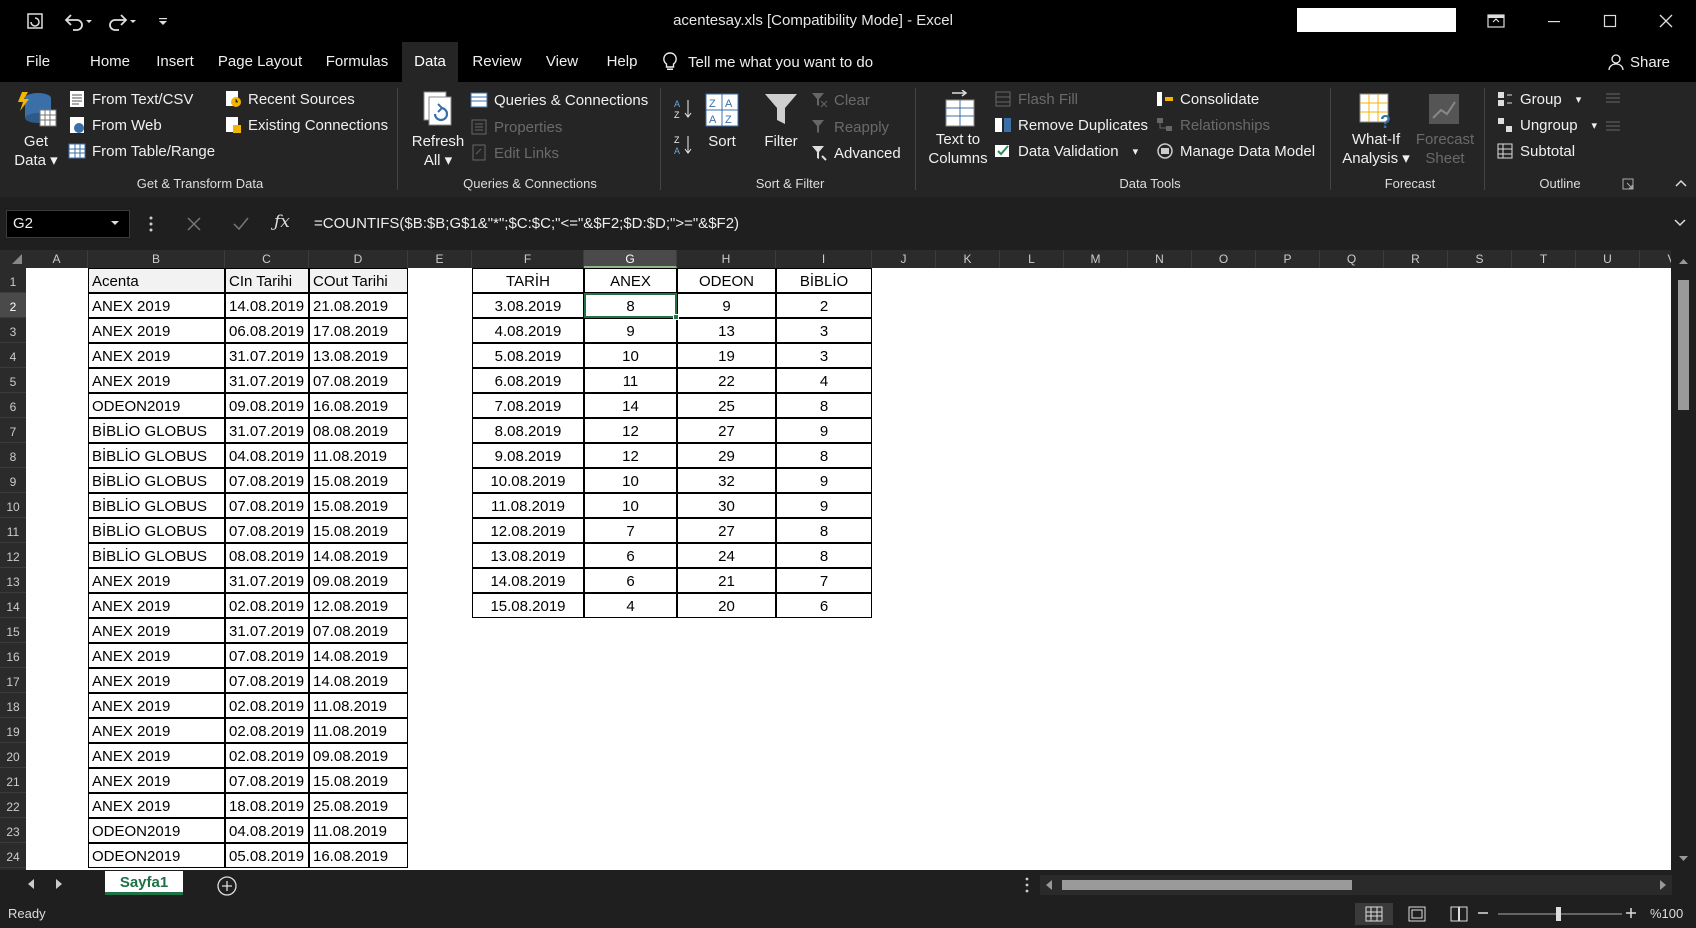 Image resolution: width=1696 pixels, height=928 pixels. What do you see at coordinates (958, 129) in the screenshot?
I see `text-to-columns-button: Text to Columns` at bounding box center [958, 129].